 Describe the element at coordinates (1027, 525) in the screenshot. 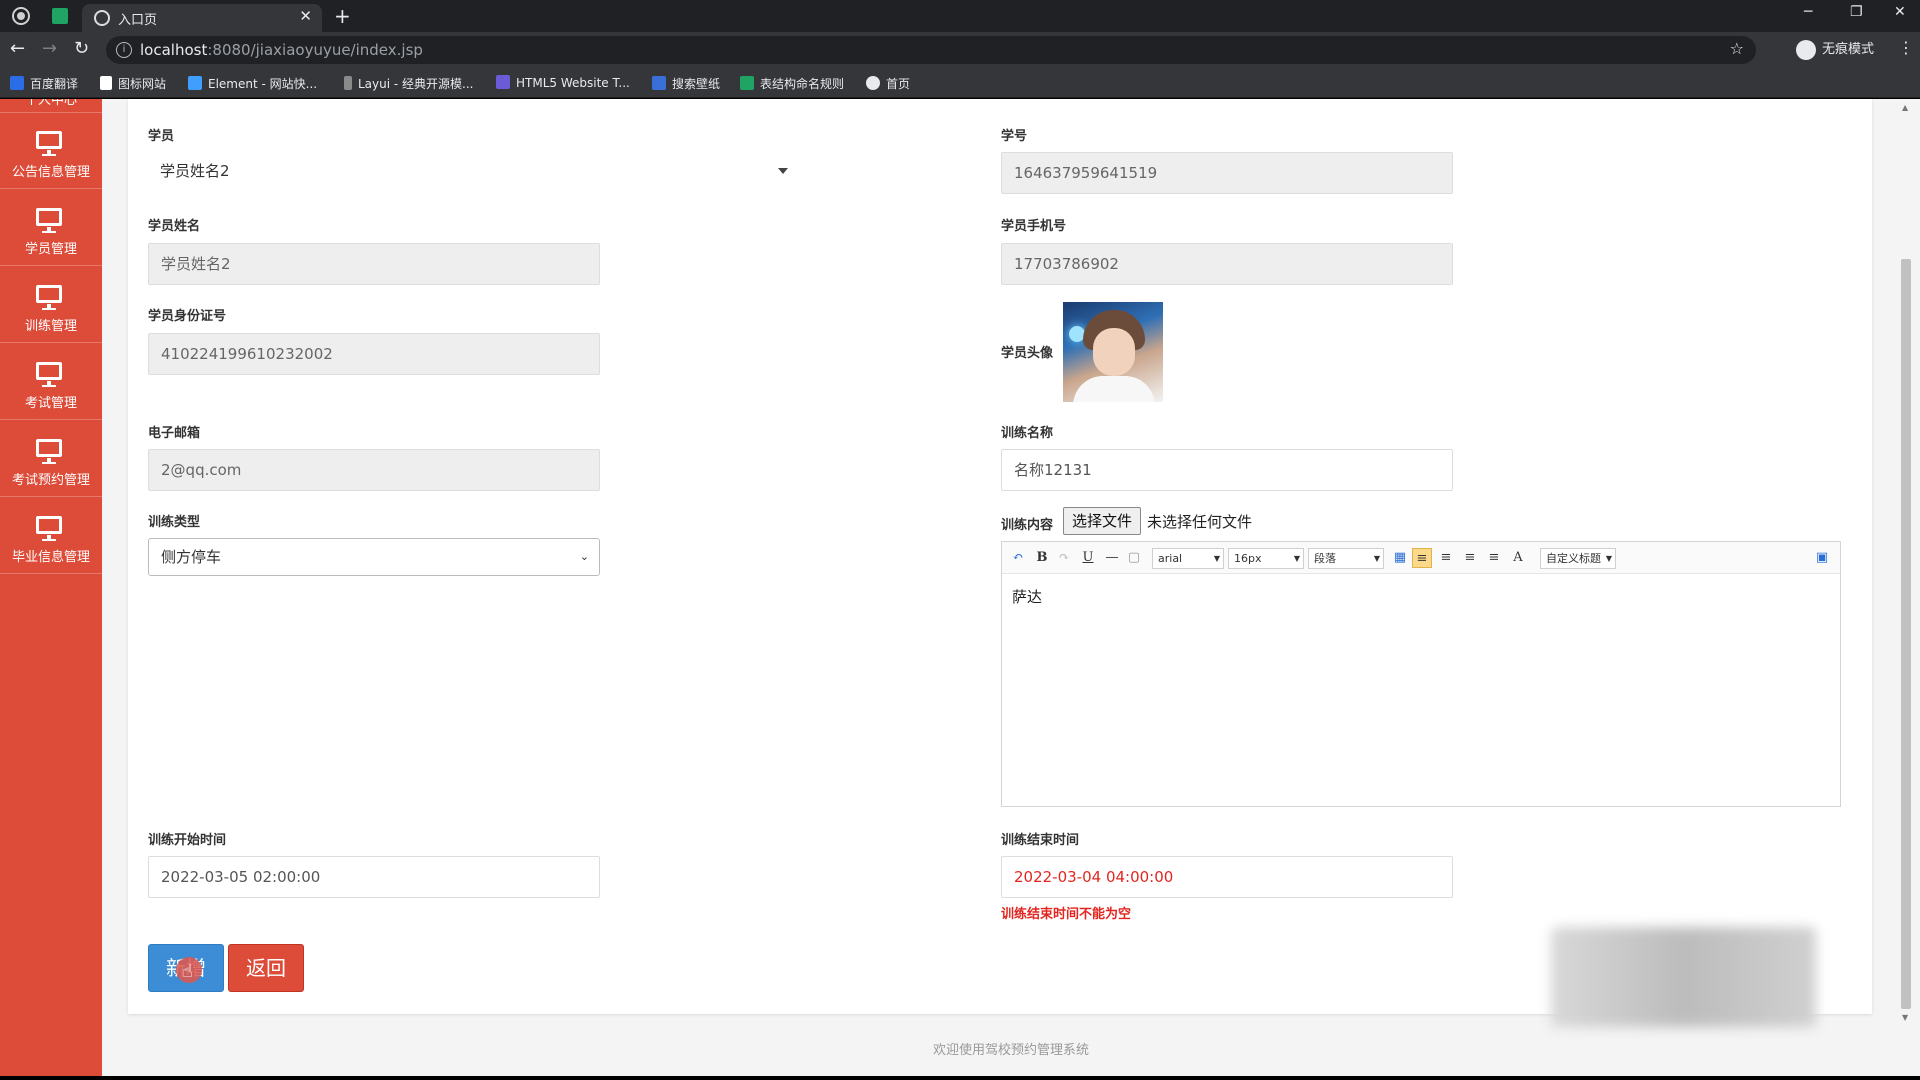

I see `training-content-label: 训练内容` at that location.